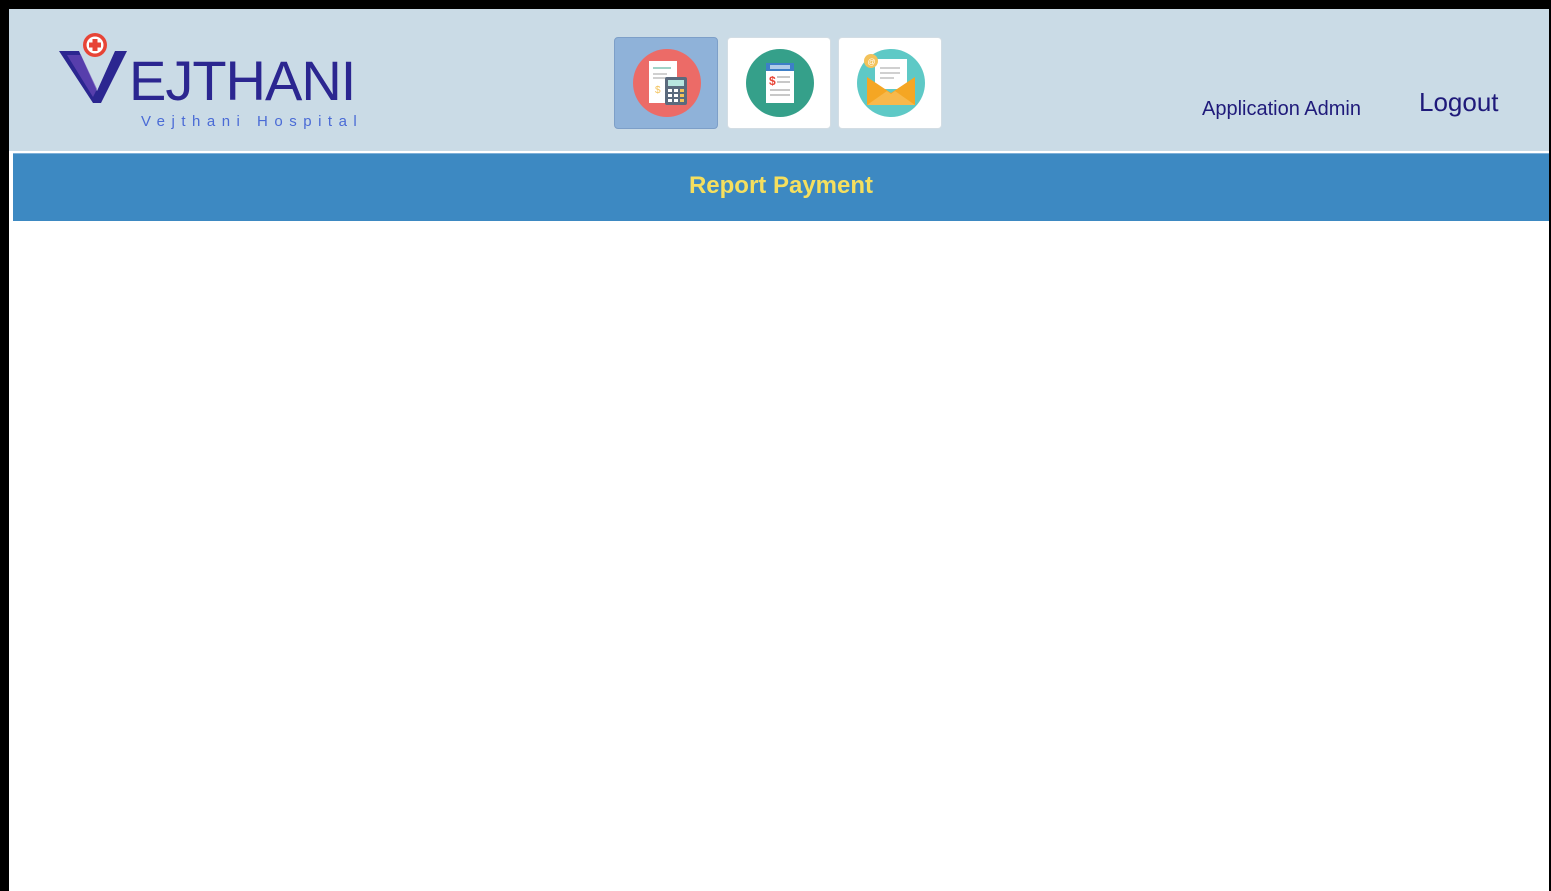 This screenshot has width=1551, height=891. What do you see at coordinates (93, 68) in the screenshot?
I see `logo-v-cross-icon` at bounding box center [93, 68].